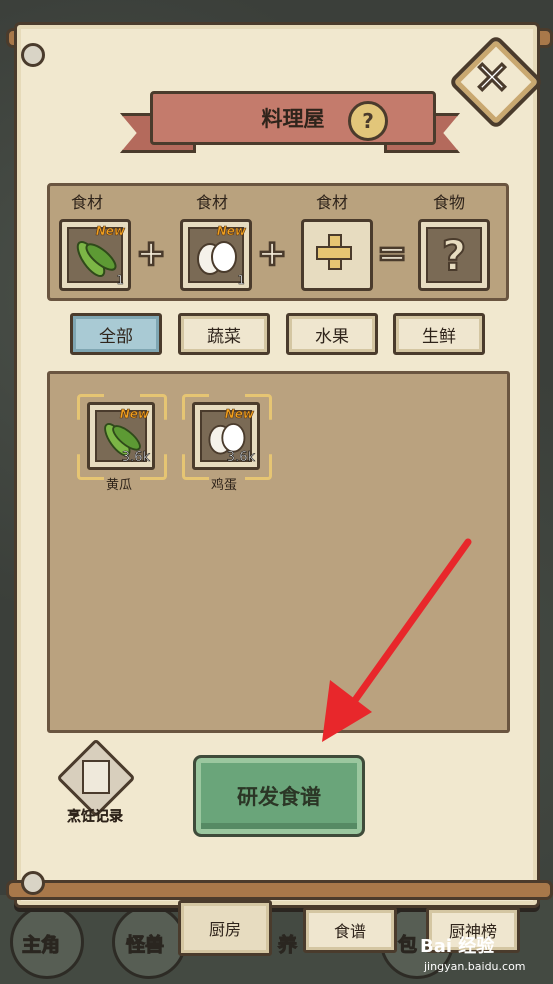  What do you see at coordinates (392, 254) in the screenshot?
I see `equals-operator: =` at bounding box center [392, 254].